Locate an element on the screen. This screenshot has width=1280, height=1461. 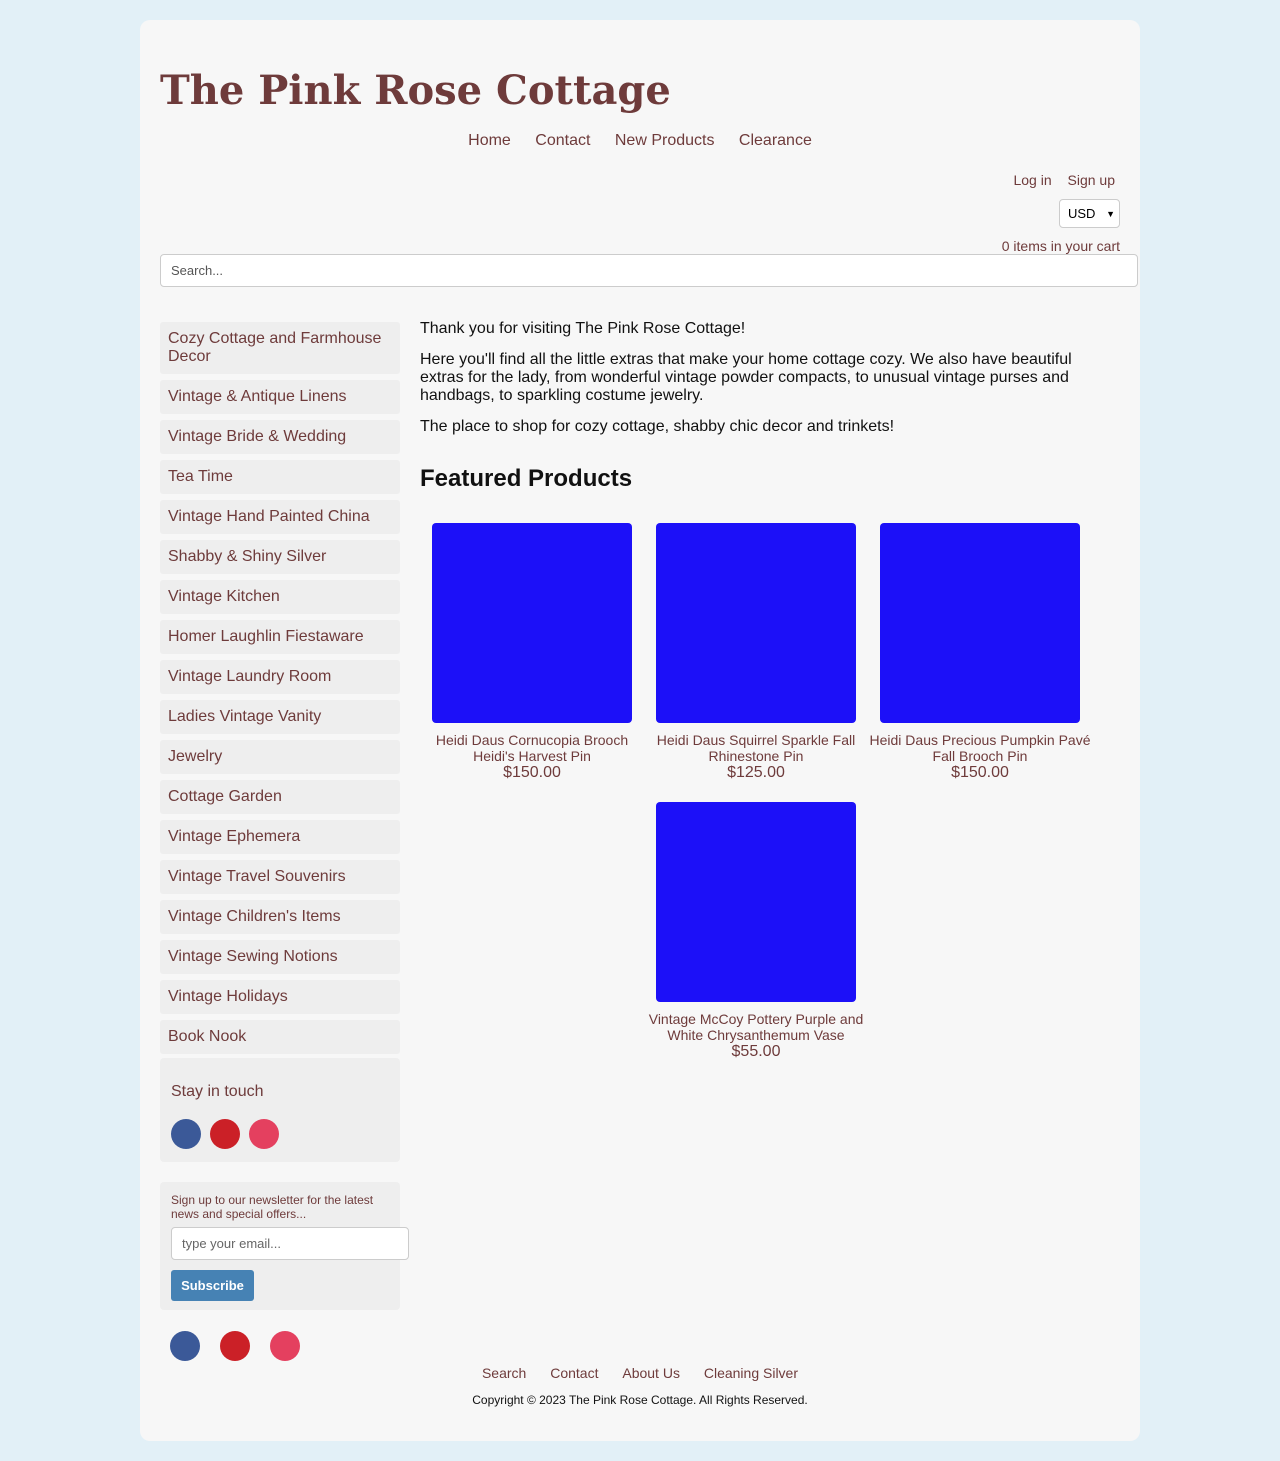
category-linens: Vintage & Antique Linens is located at coordinates (280, 397).